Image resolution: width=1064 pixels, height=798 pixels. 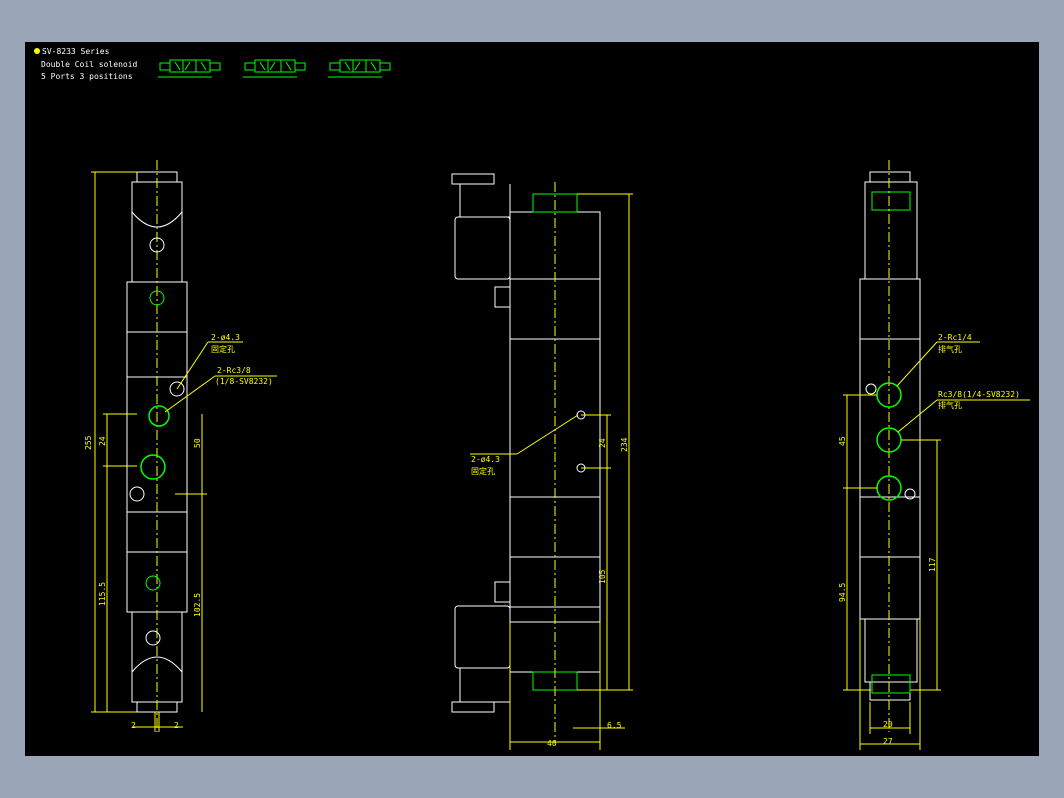 I want to click on left-dim-115: 115.5, so click(x=102, y=594).